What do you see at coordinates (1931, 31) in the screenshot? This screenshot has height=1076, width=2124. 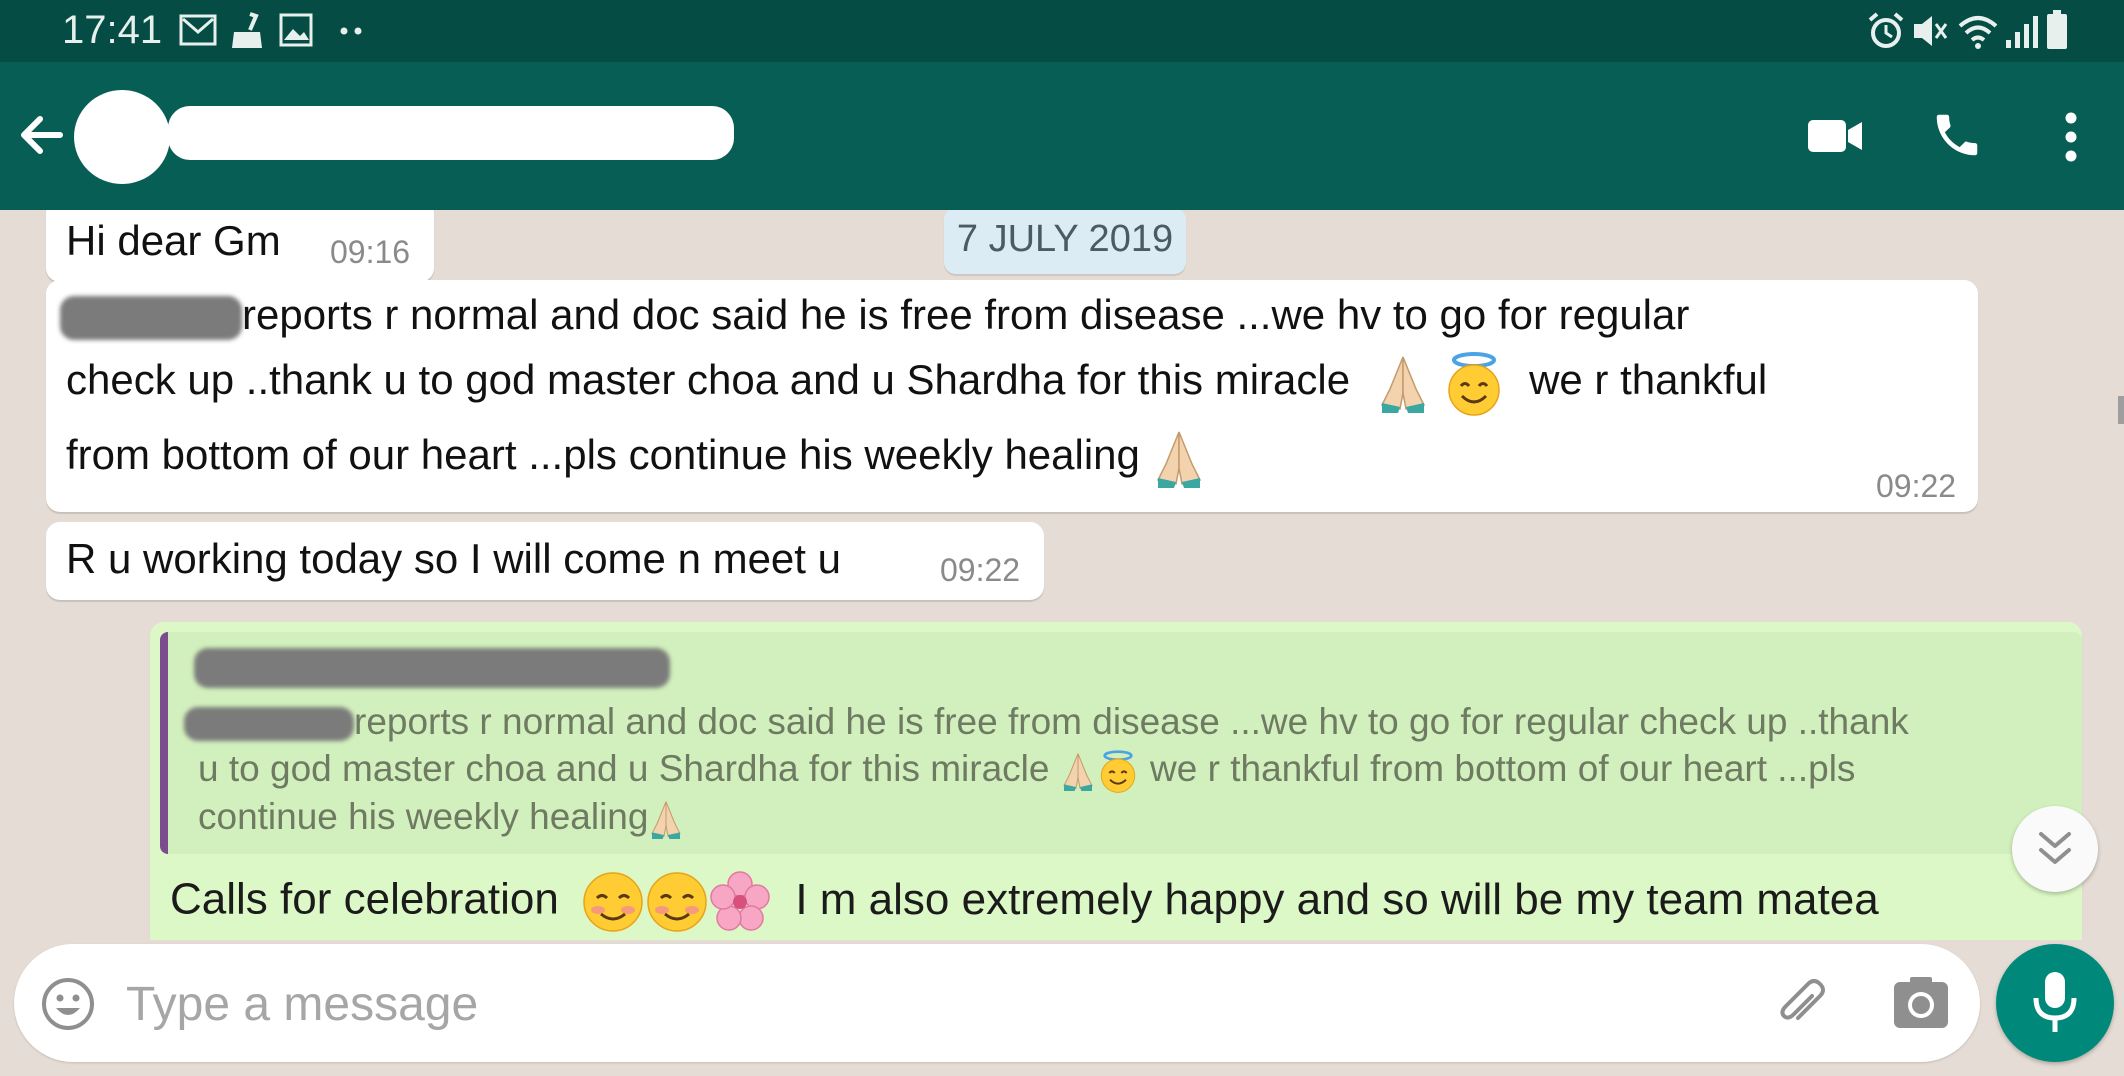 I see `mute-icon` at bounding box center [1931, 31].